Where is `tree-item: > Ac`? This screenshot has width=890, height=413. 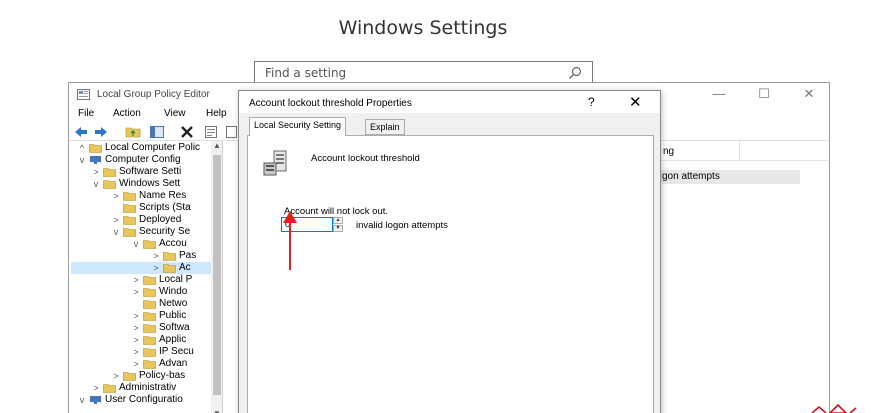 tree-item: > Ac is located at coordinates (141, 268).